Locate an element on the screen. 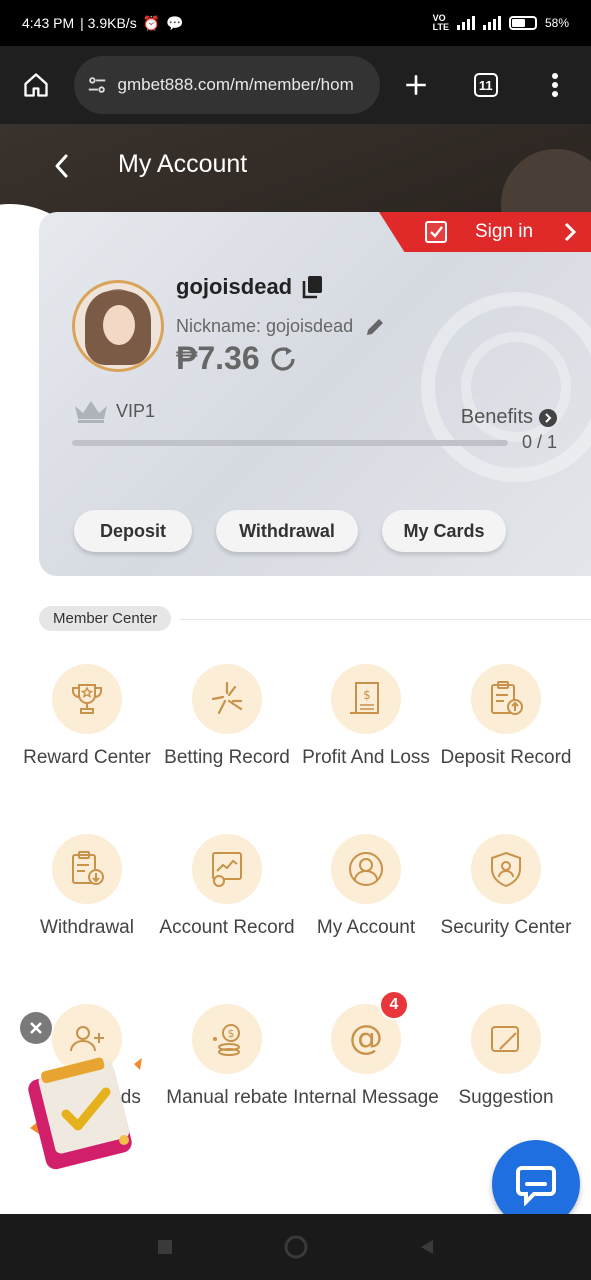 This screenshot has width=591, height=1280. status-time: 4:43 PM is located at coordinates (48, 23).